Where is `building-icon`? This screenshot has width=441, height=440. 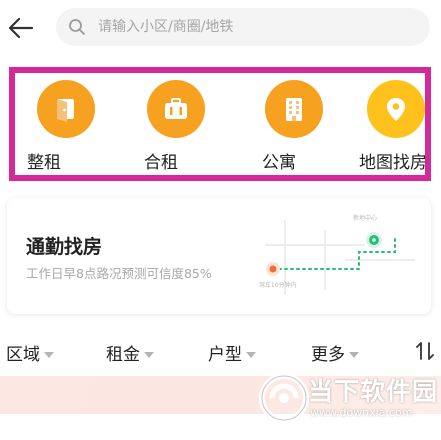
building-icon is located at coordinates (294, 109).